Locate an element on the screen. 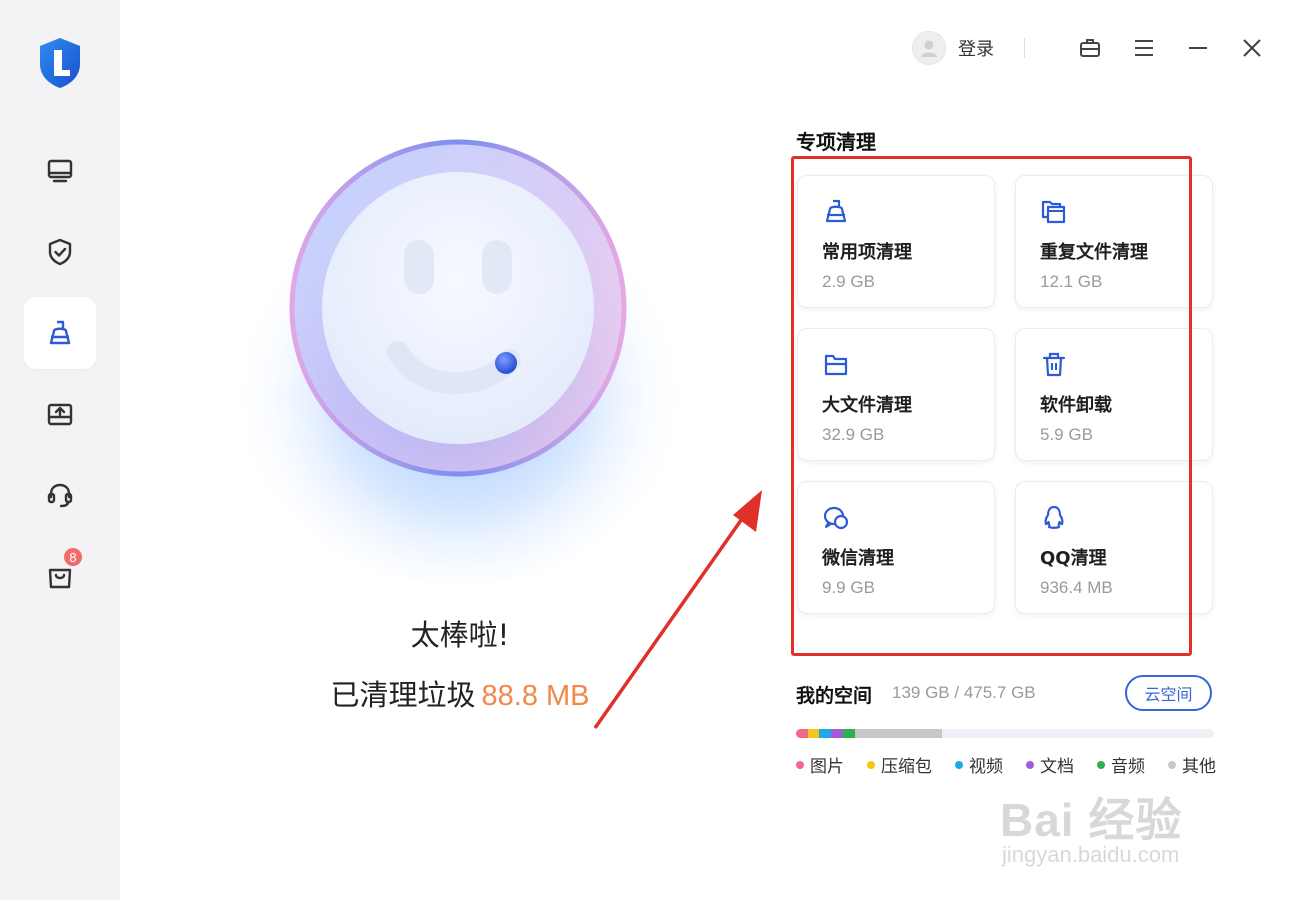 Image resolution: width=1305 pixels, height=900 pixels. legend-item: 视频 is located at coordinates (979, 764).